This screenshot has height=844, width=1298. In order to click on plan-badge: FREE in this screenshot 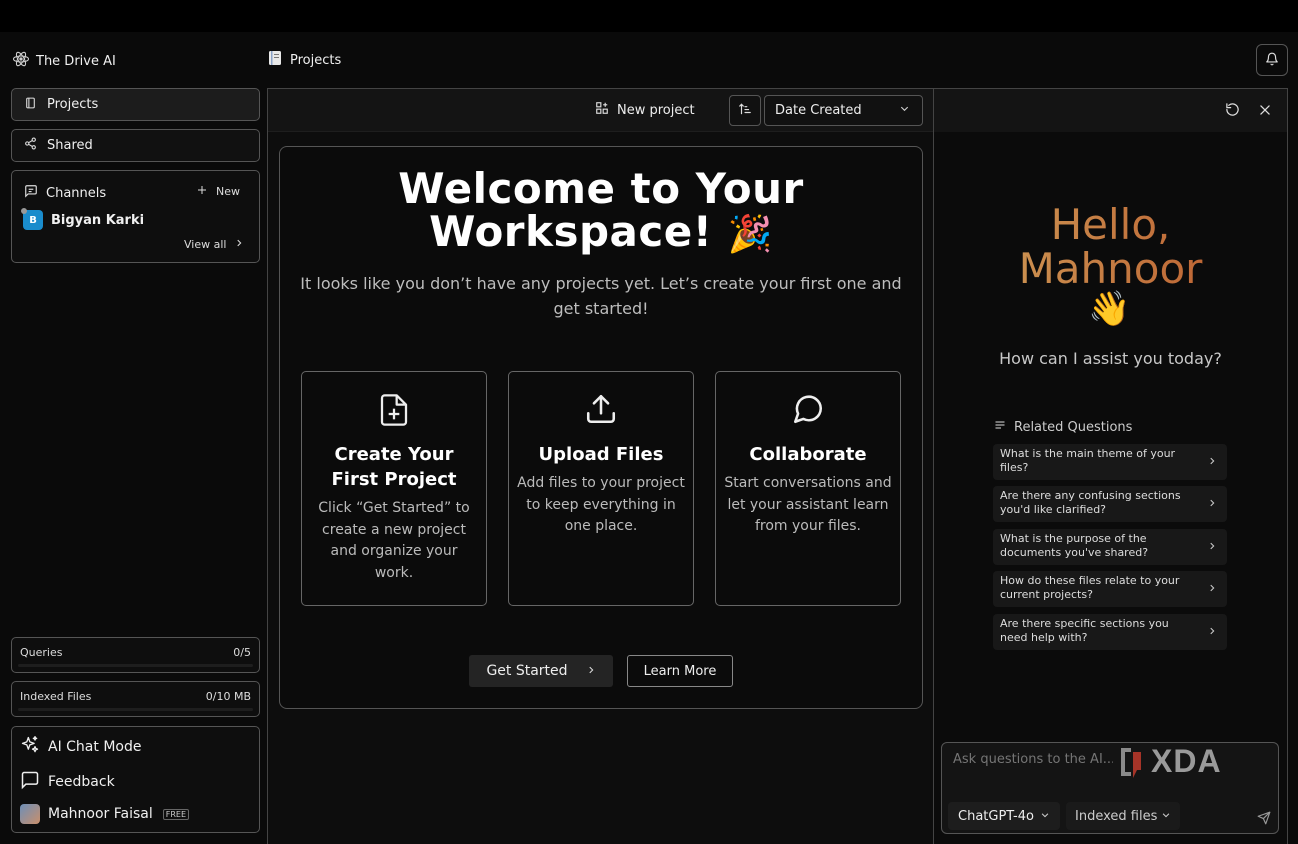, I will do `click(176, 814)`.